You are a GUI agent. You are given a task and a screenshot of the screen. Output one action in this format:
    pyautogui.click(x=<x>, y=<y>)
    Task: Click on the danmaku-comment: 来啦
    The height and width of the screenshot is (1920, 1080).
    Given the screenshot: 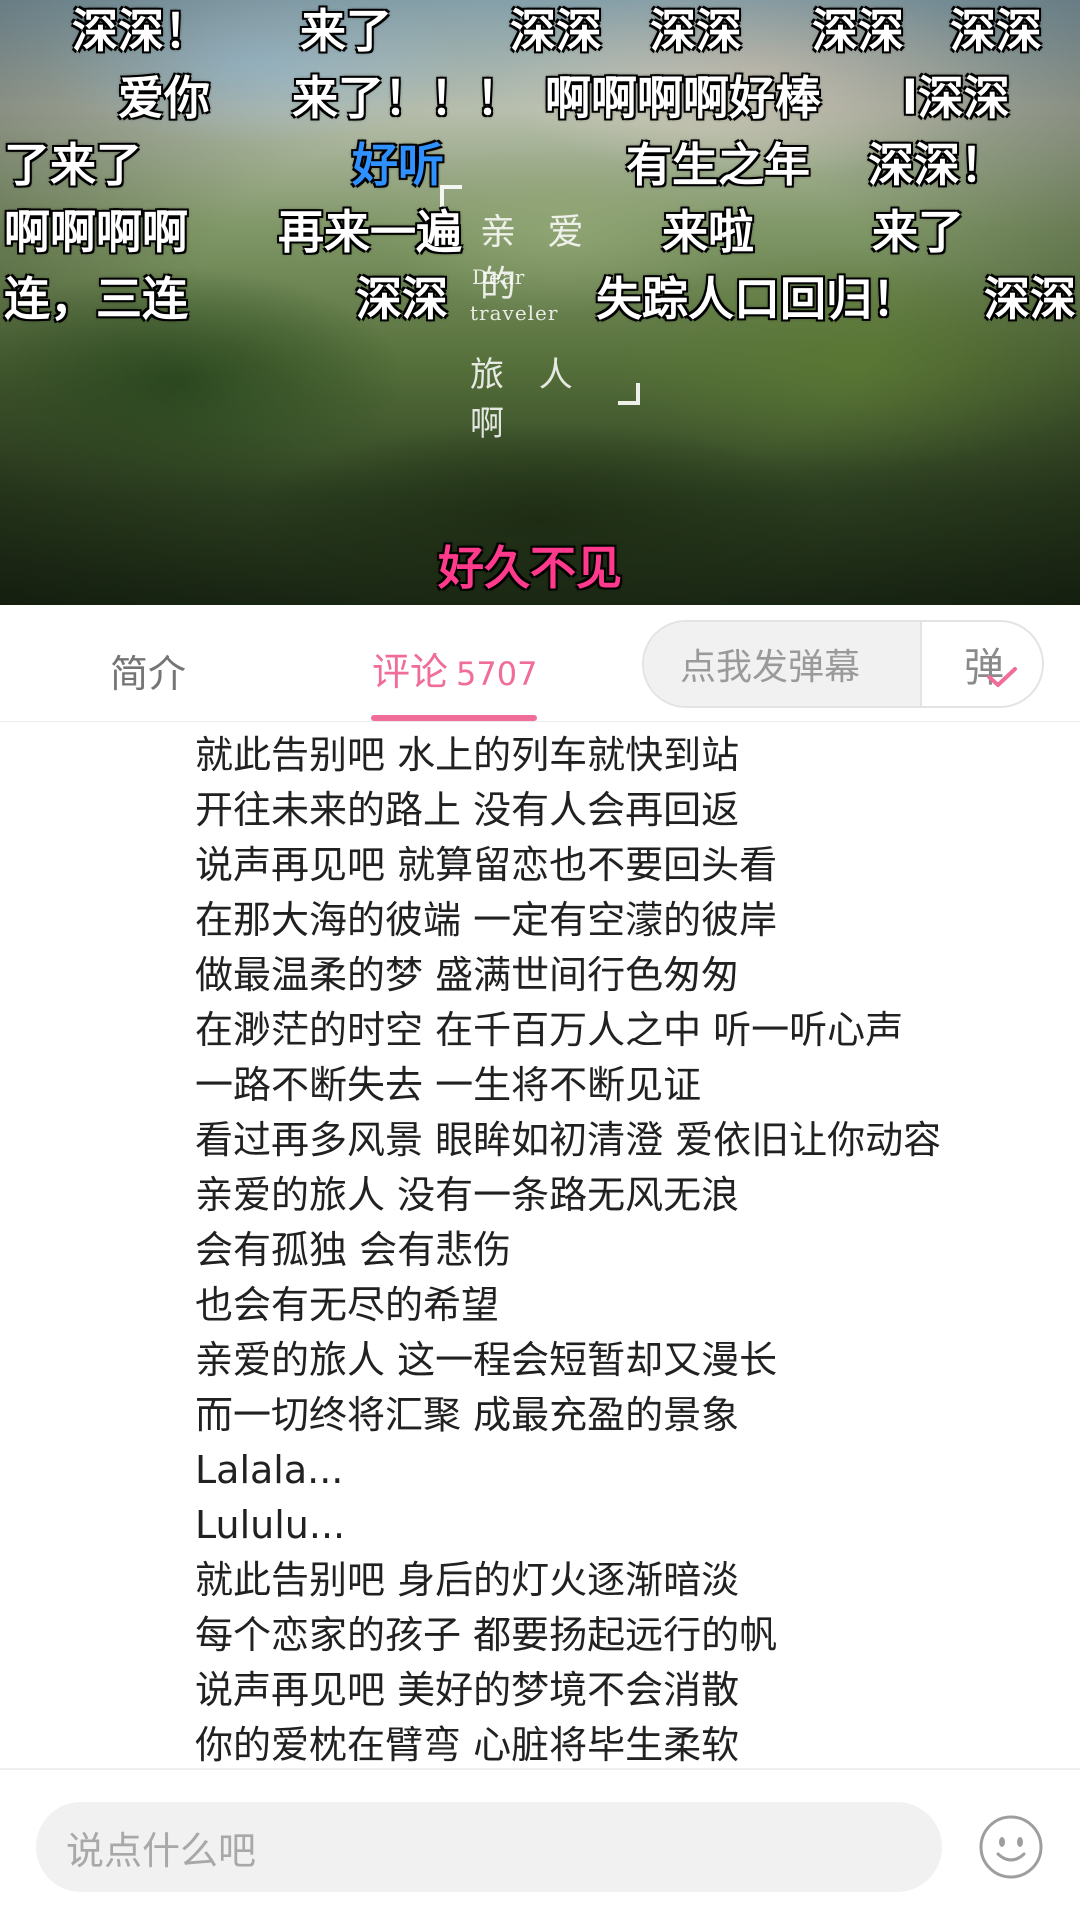 What is the action you would take?
    pyautogui.click(x=708, y=232)
    